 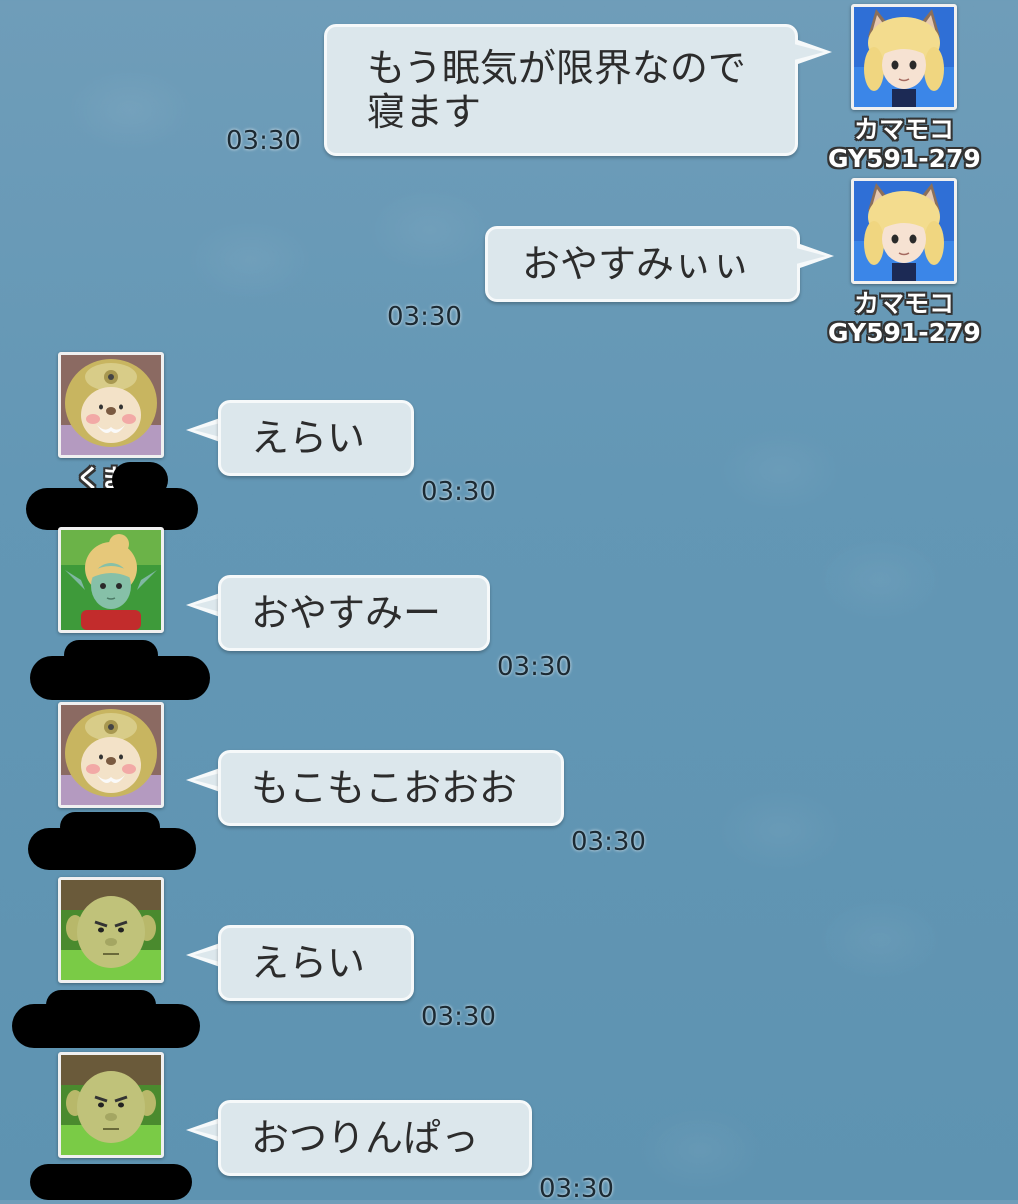 I want to click on green-skin-elf-avatar-icon, so click(x=111, y=580).